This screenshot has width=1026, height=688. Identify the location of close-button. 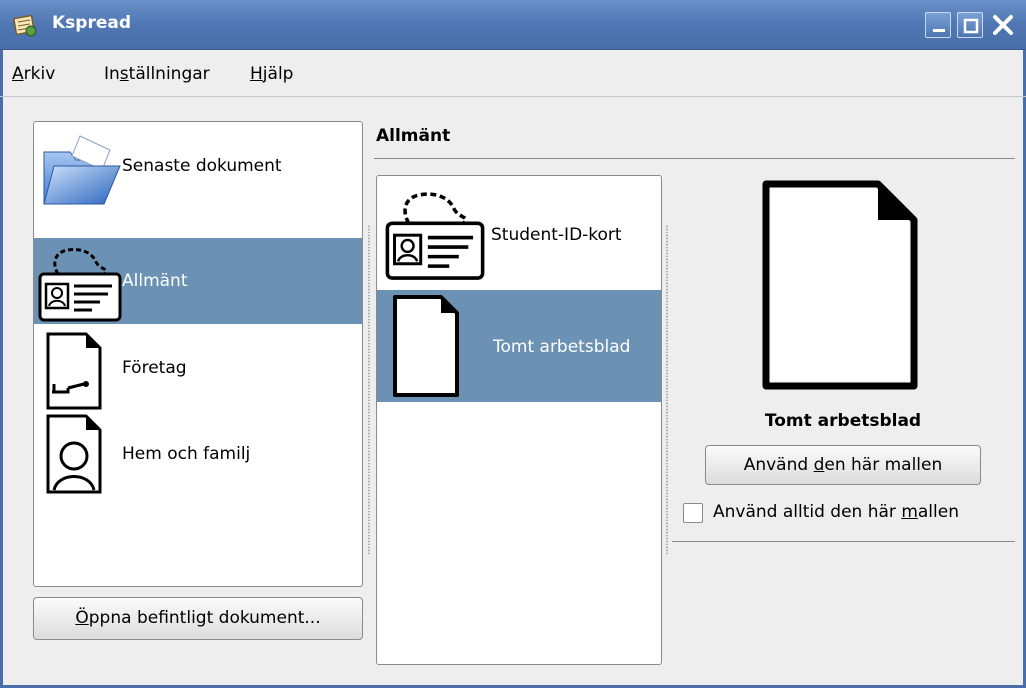
(1003, 25).